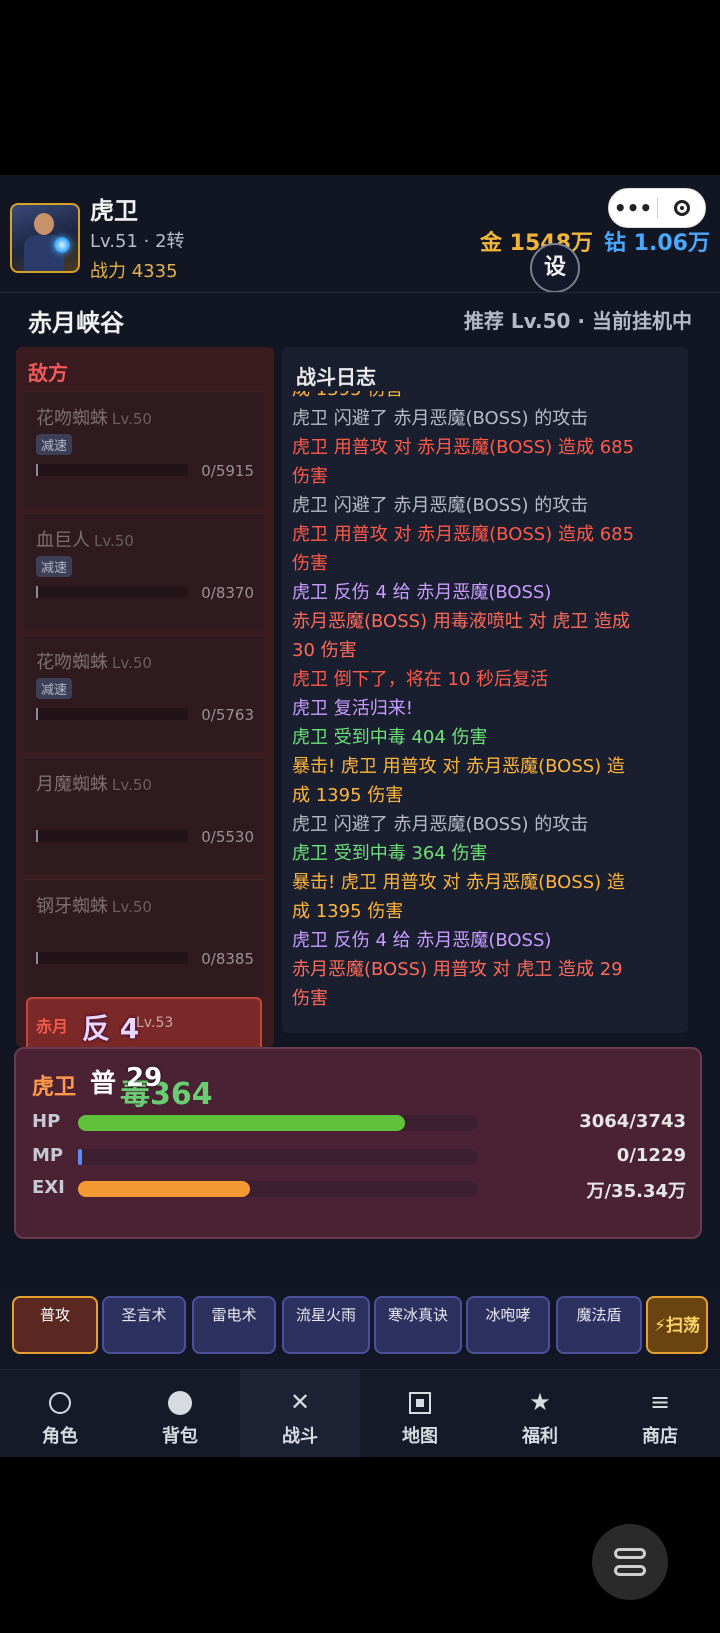 This screenshot has width=720, height=1633. I want to click on floating-damage-text: 29, so click(144, 1078).